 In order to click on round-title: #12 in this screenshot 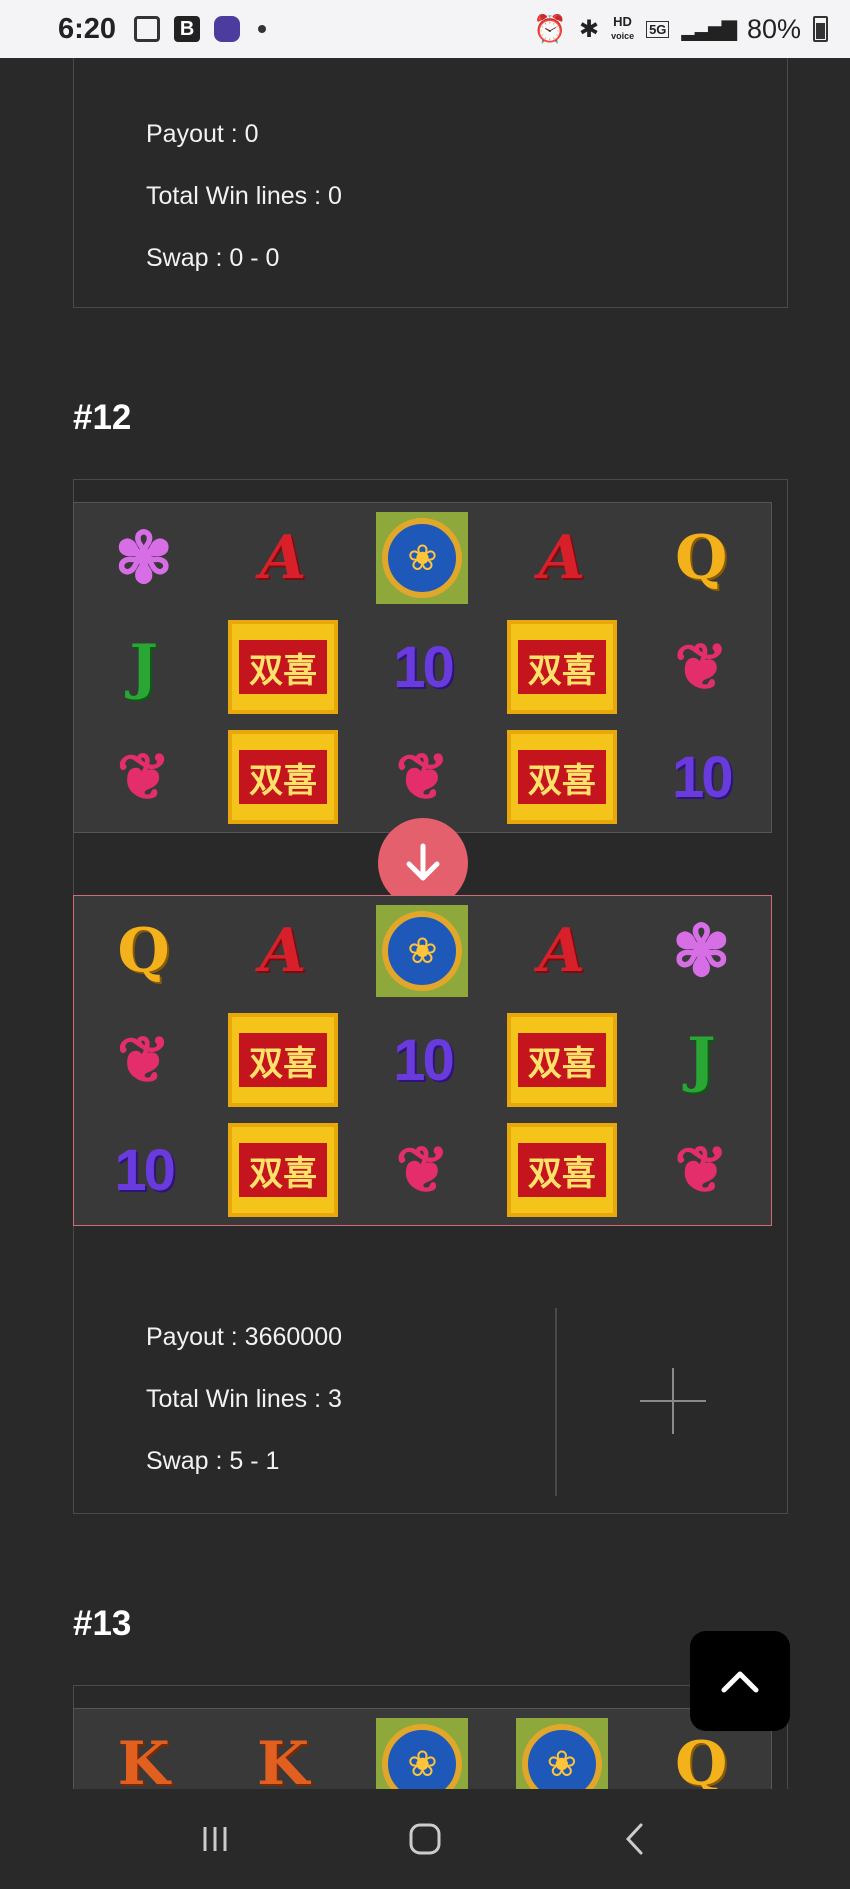, I will do `click(102, 417)`.